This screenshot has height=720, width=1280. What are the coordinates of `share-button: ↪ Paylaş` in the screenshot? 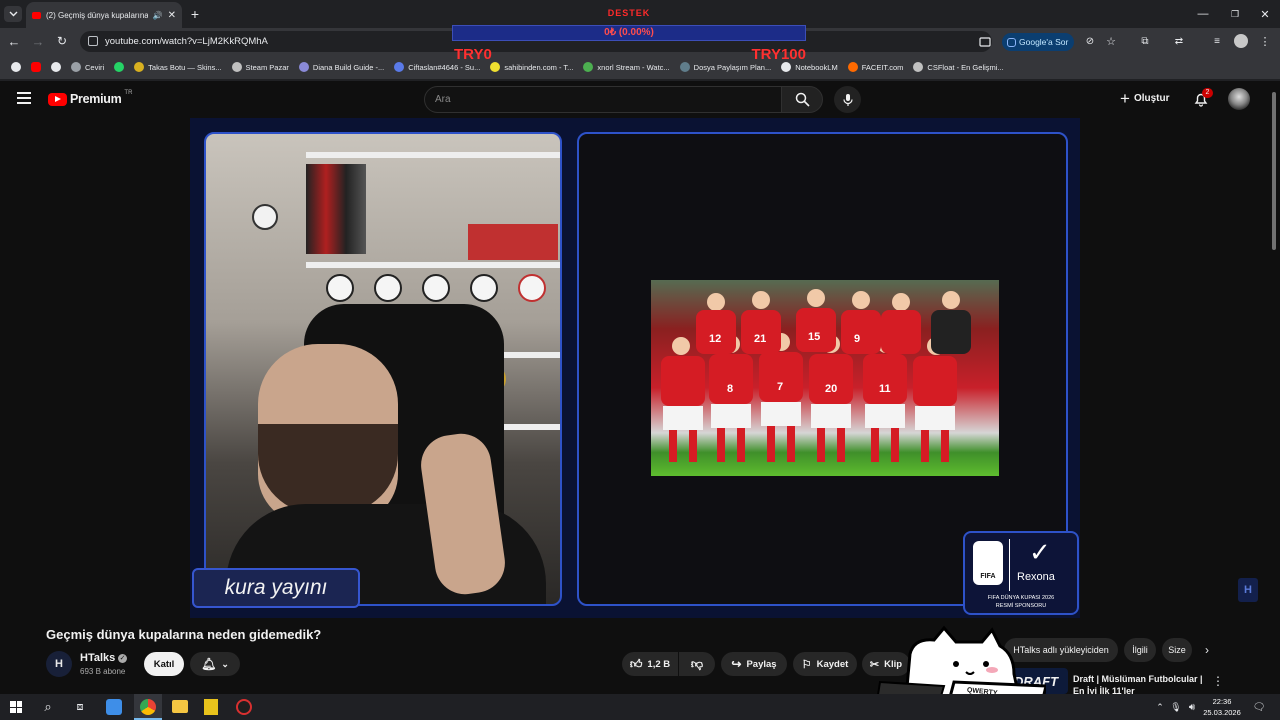 It's located at (754, 664).